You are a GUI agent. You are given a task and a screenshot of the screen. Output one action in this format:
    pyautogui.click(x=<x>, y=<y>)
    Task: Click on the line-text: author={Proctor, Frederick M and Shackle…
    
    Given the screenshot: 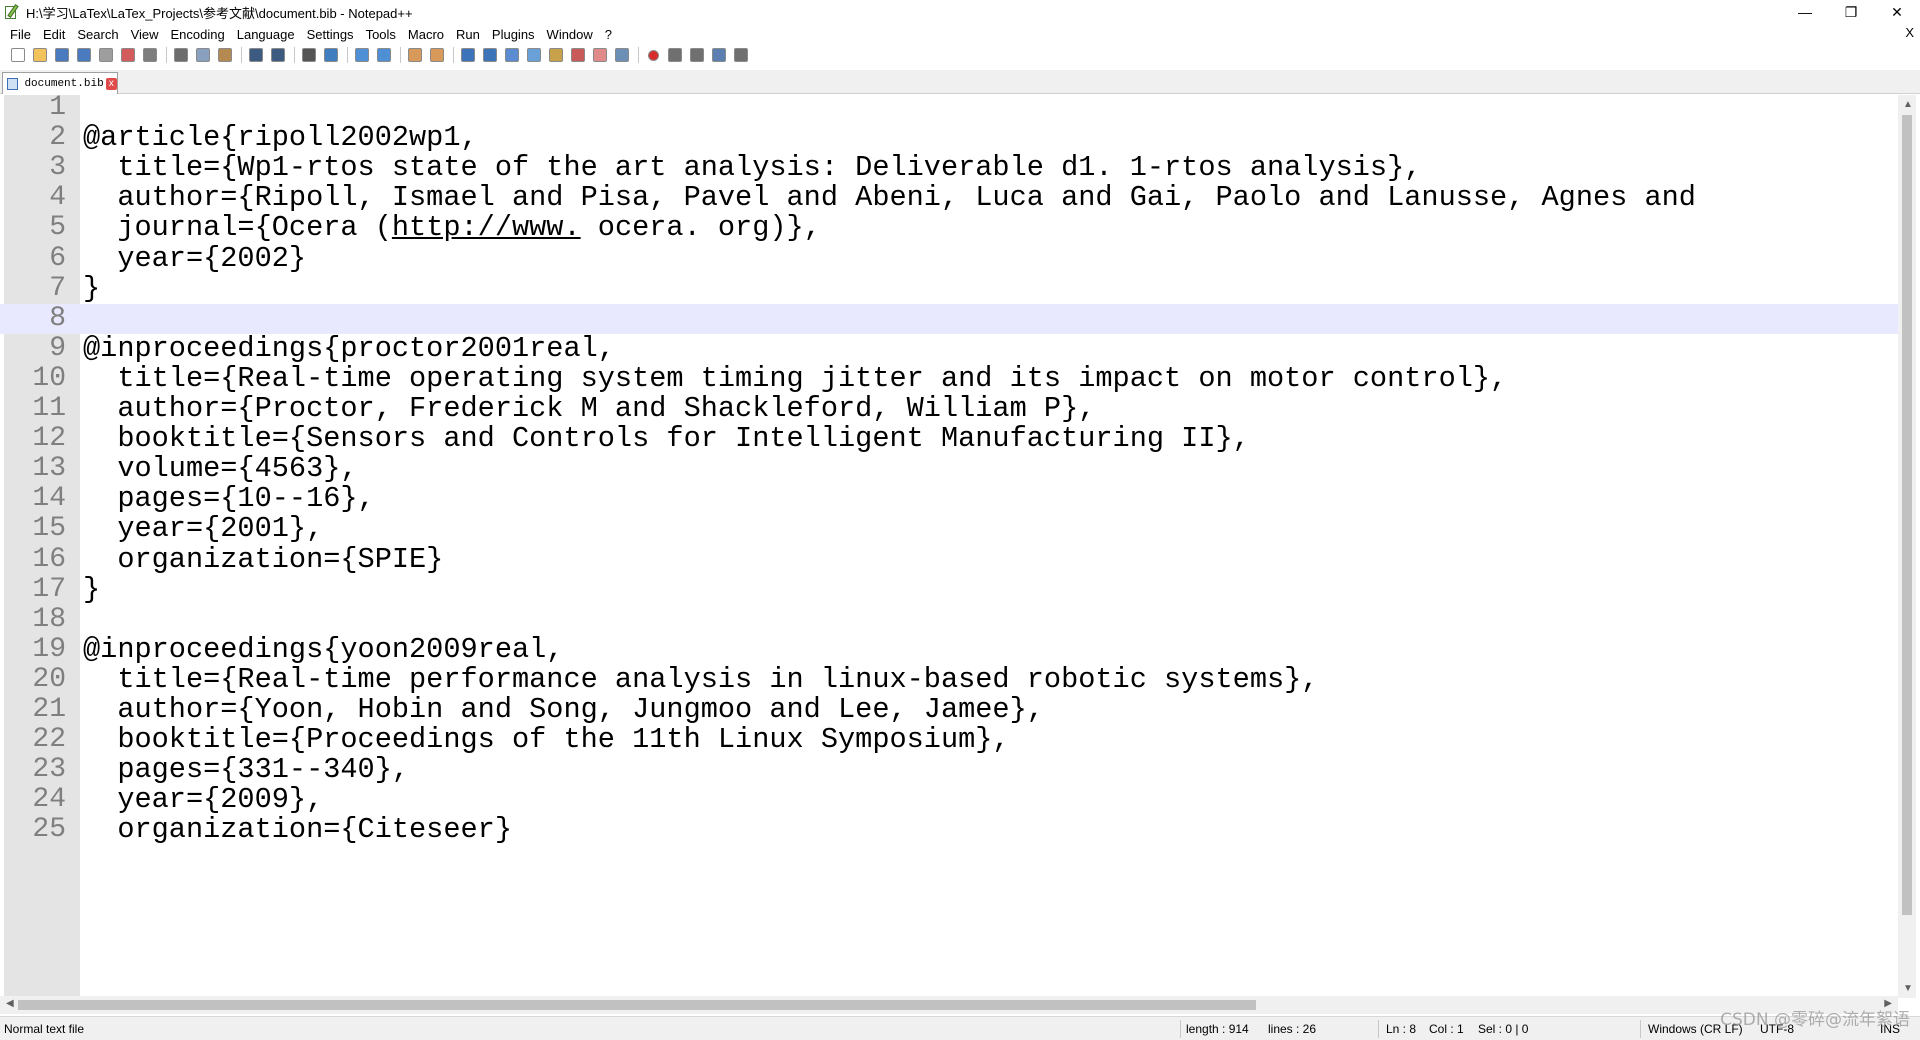 What is the action you would take?
    pyautogui.click(x=589, y=408)
    